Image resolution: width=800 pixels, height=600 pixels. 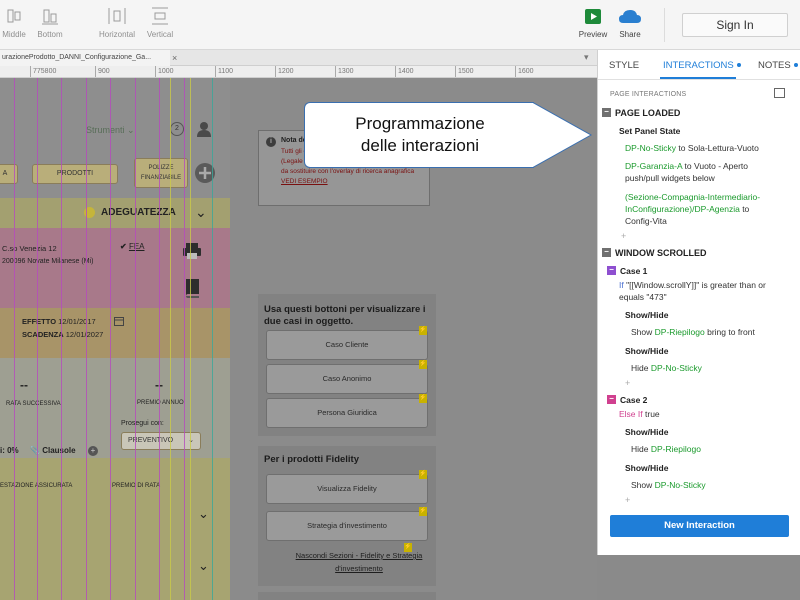 I want to click on action-row-2: DP-Garanzia-A to Vuoto - Aperto, so click(x=686, y=166).